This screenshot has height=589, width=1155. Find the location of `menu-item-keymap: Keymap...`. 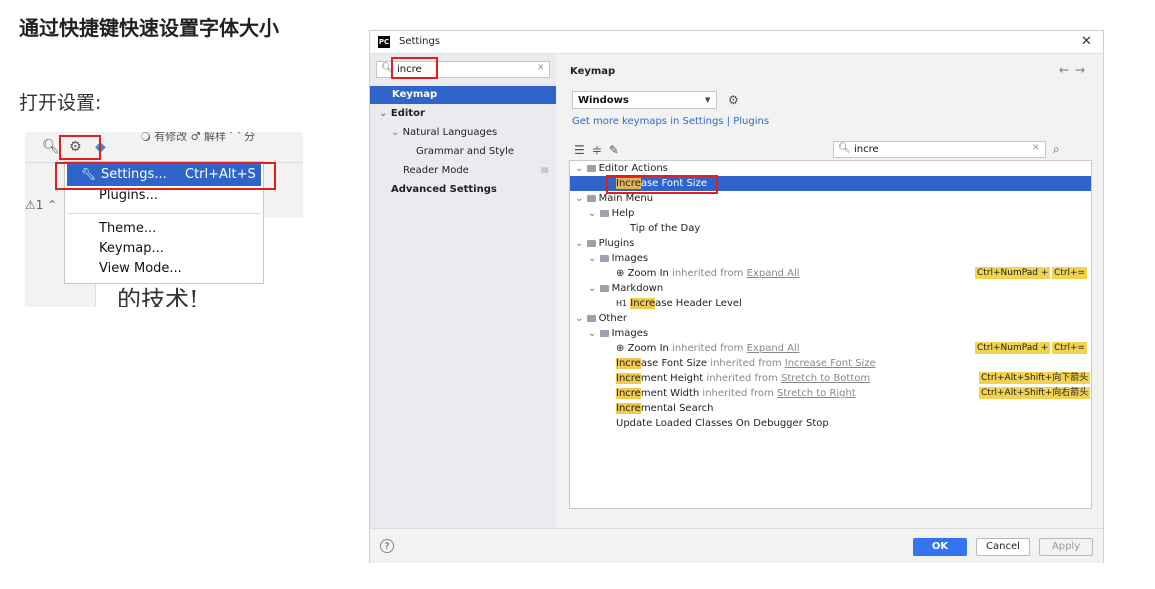

menu-item-keymap: Keymap... is located at coordinates (131, 248).